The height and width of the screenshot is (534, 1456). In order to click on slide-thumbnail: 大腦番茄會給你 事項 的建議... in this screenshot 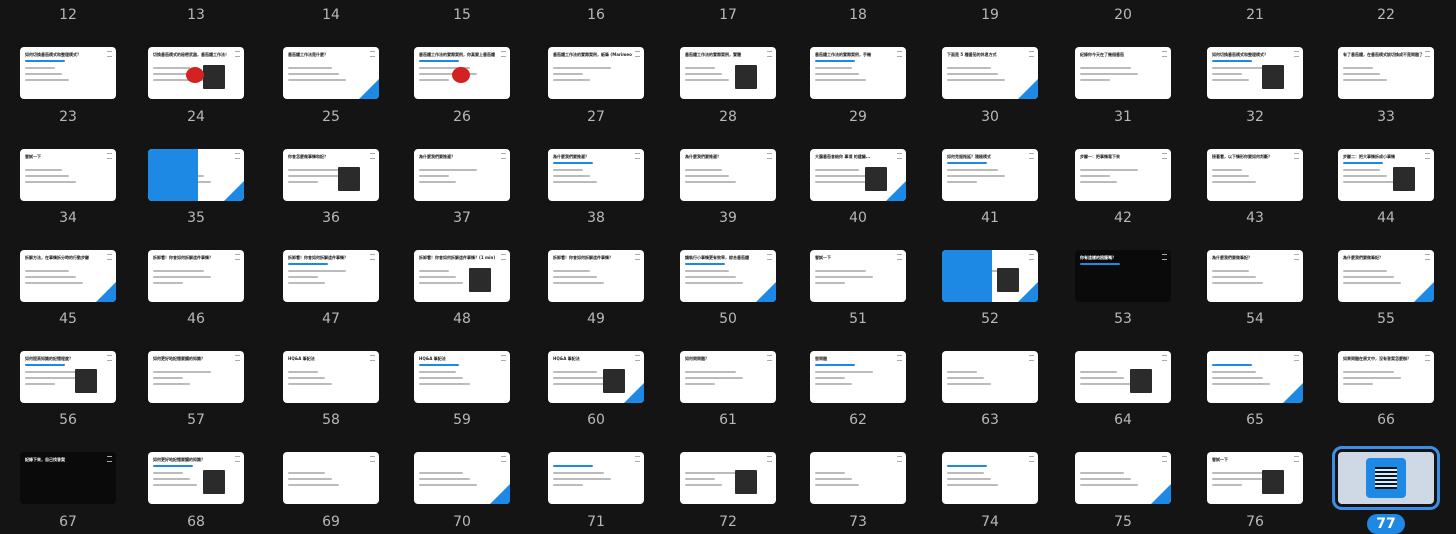, I will do `click(858, 175)`.